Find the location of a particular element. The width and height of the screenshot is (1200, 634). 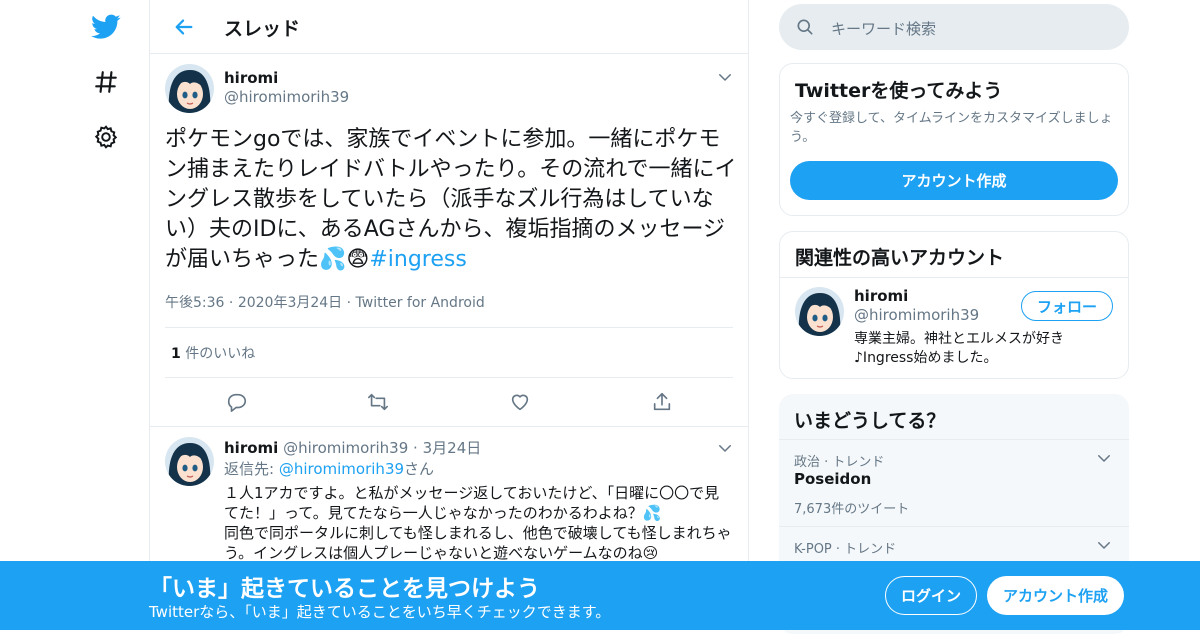

author-name: hiromi is located at coordinates (251, 78).